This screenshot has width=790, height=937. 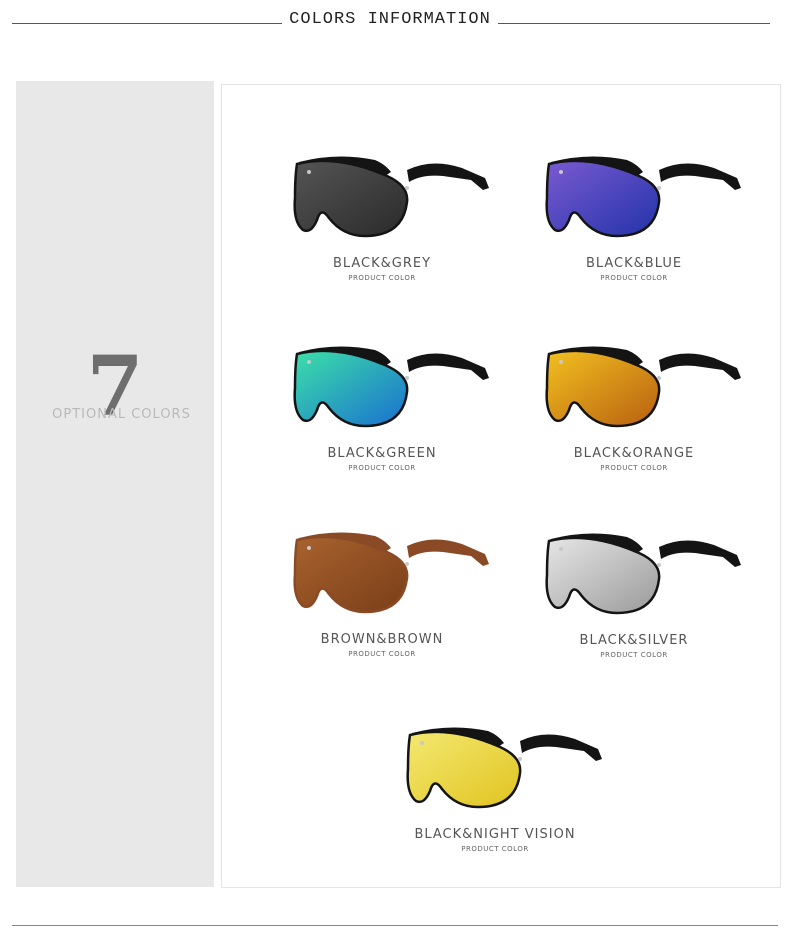 I want to click on color-name: BLACK&ORANGE, so click(x=634, y=453).